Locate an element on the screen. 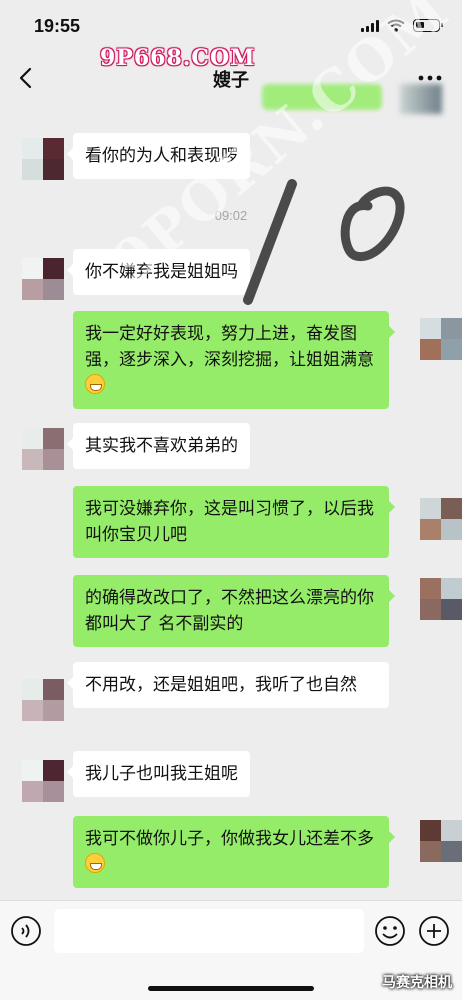 This screenshot has width=462, height=1000. message-bubble: 我可不做你儿子，你做我女儿还差不多 is located at coordinates (234, 852).